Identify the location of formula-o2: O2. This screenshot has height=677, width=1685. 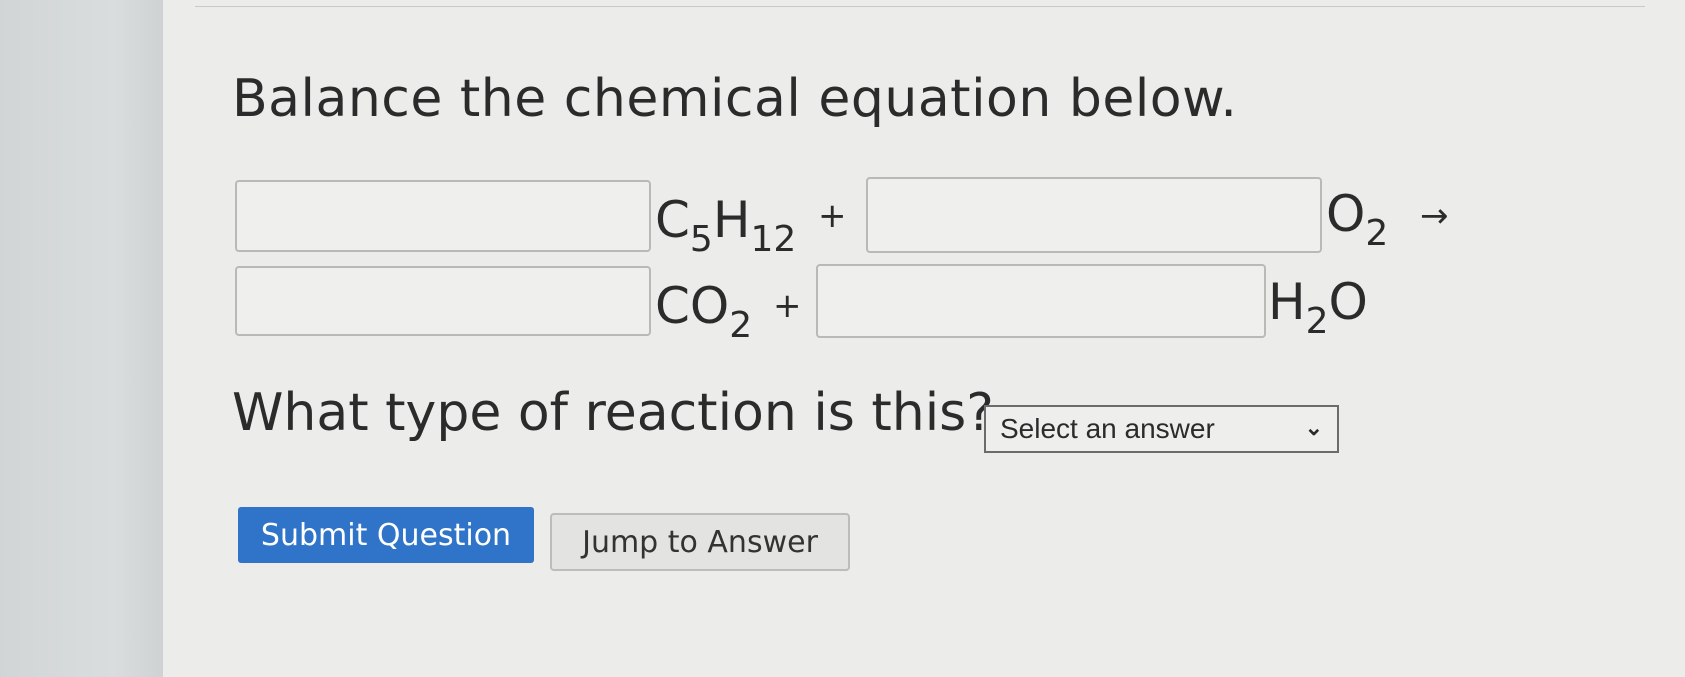
(1357, 219).